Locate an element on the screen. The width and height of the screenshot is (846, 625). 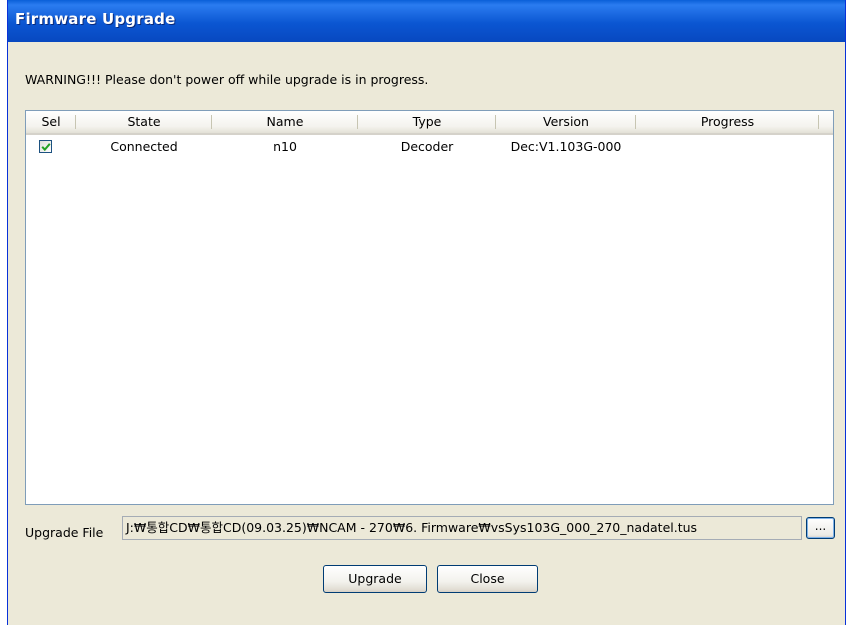
column-header-type: Type is located at coordinates (427, 122).